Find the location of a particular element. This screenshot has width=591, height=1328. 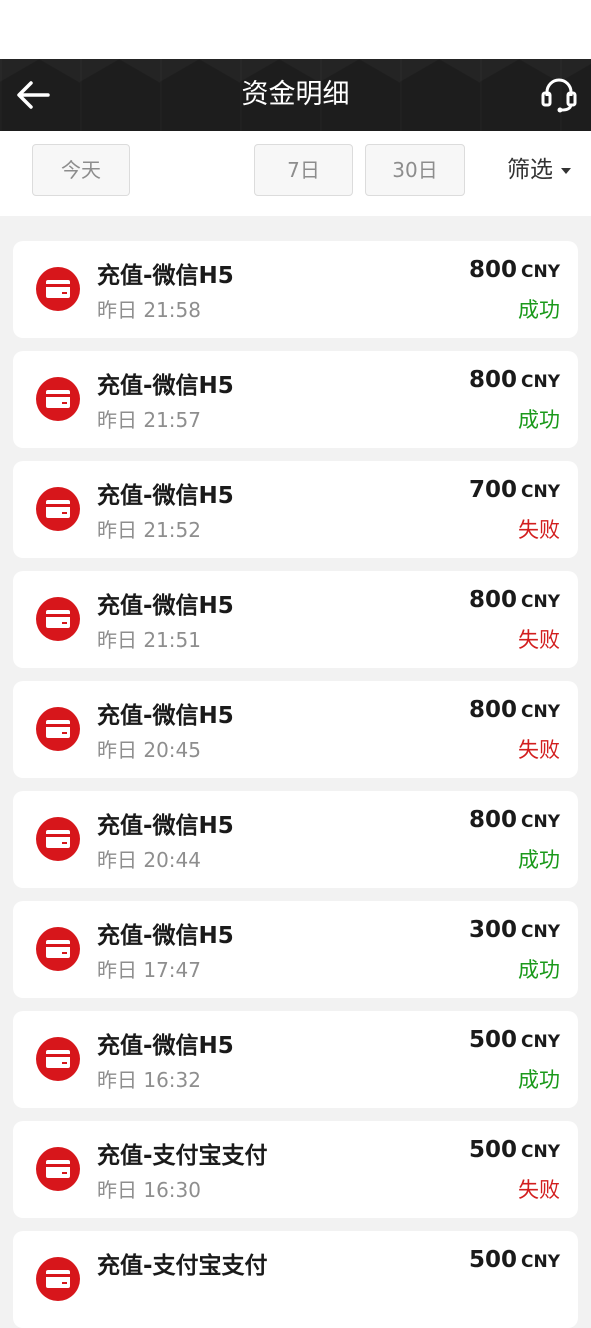

amount-value: 300 is located at coordinates (492, 930).